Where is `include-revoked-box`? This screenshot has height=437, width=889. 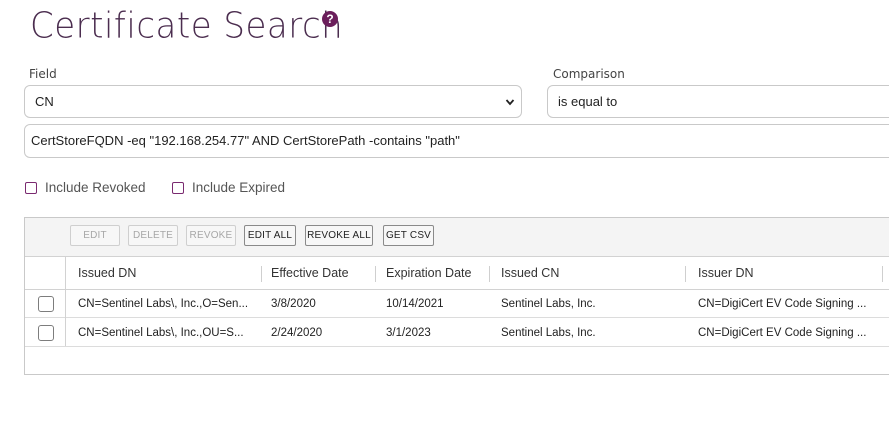
include-revoked-box is located at coordinates (31, 187).